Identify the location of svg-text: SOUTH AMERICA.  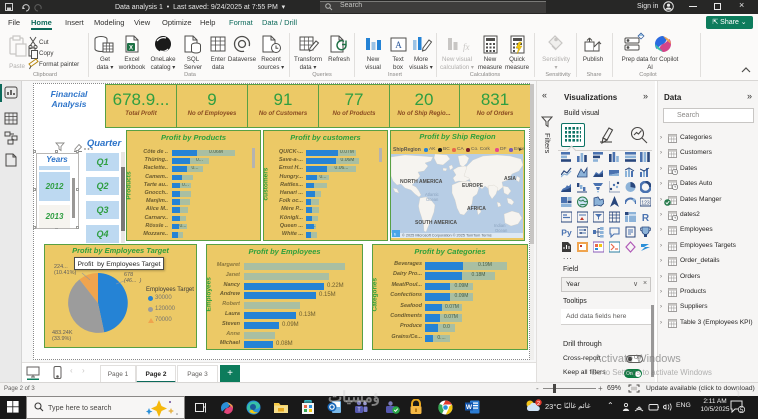
(436, 223).